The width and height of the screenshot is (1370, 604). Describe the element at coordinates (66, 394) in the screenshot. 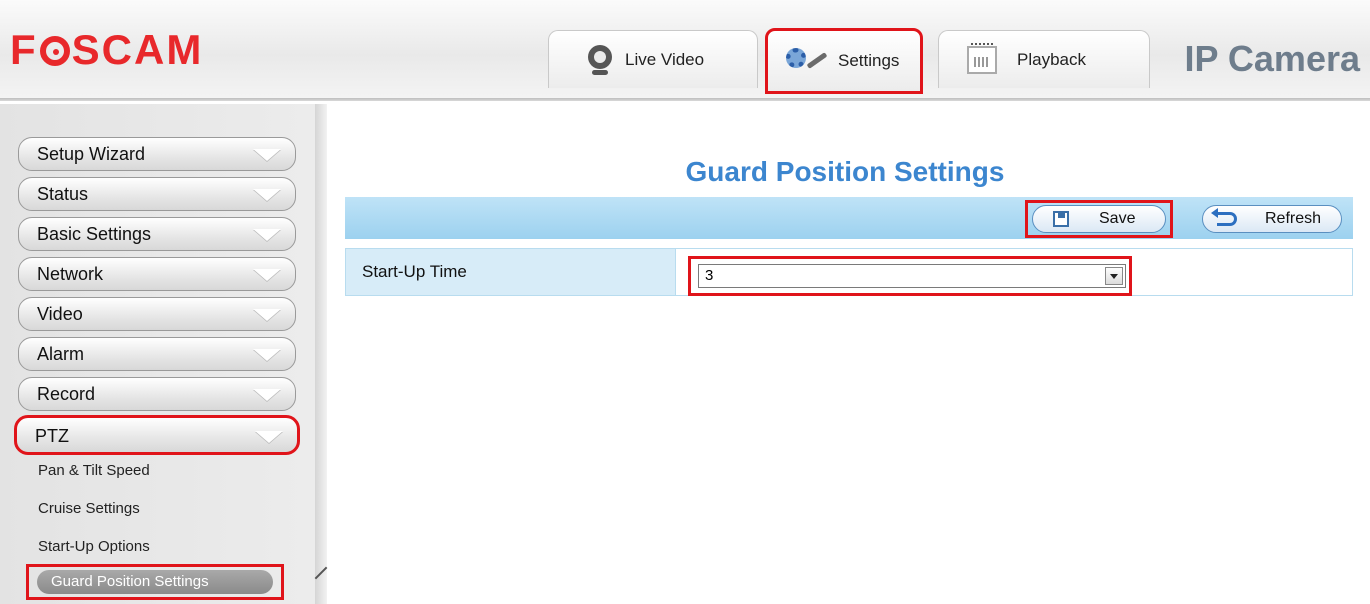

I see `sidebar-item-label: Record` at that location.